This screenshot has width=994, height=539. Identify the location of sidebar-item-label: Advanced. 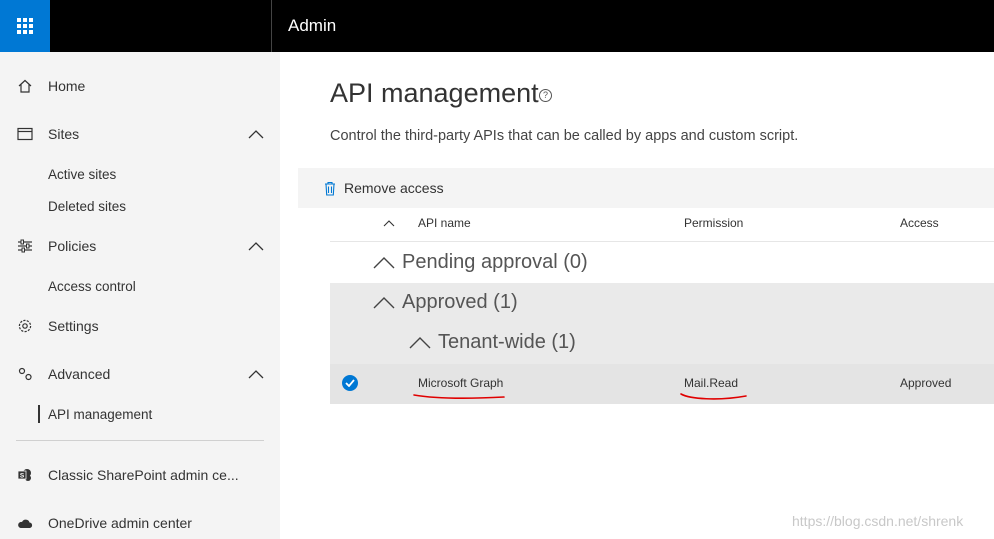
(79, 374).